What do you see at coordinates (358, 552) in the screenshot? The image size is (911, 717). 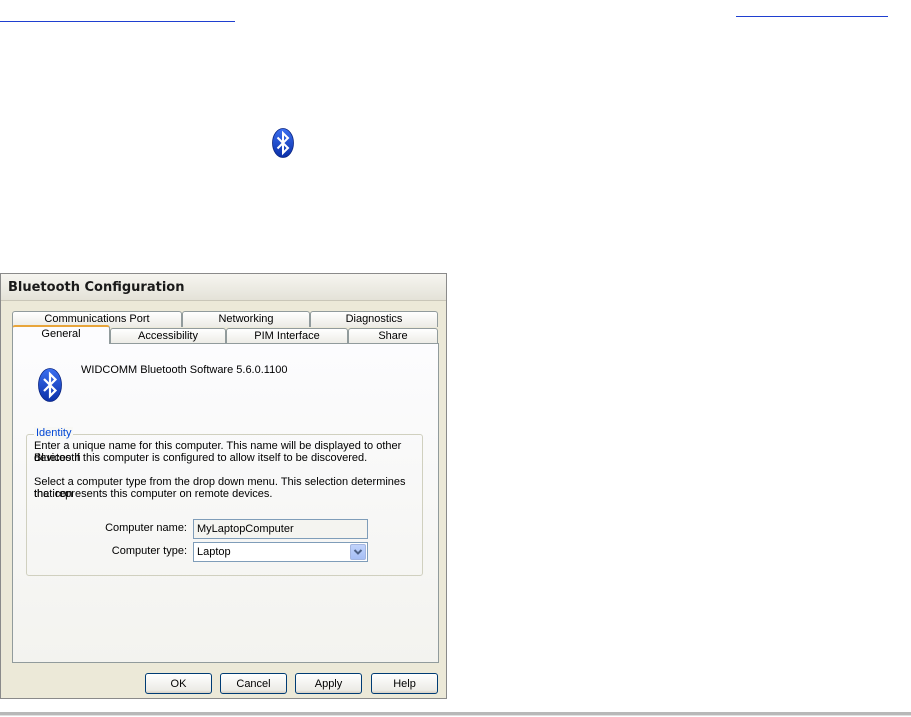 I see `chevron-down-icon` at bounding box center [358, 552].